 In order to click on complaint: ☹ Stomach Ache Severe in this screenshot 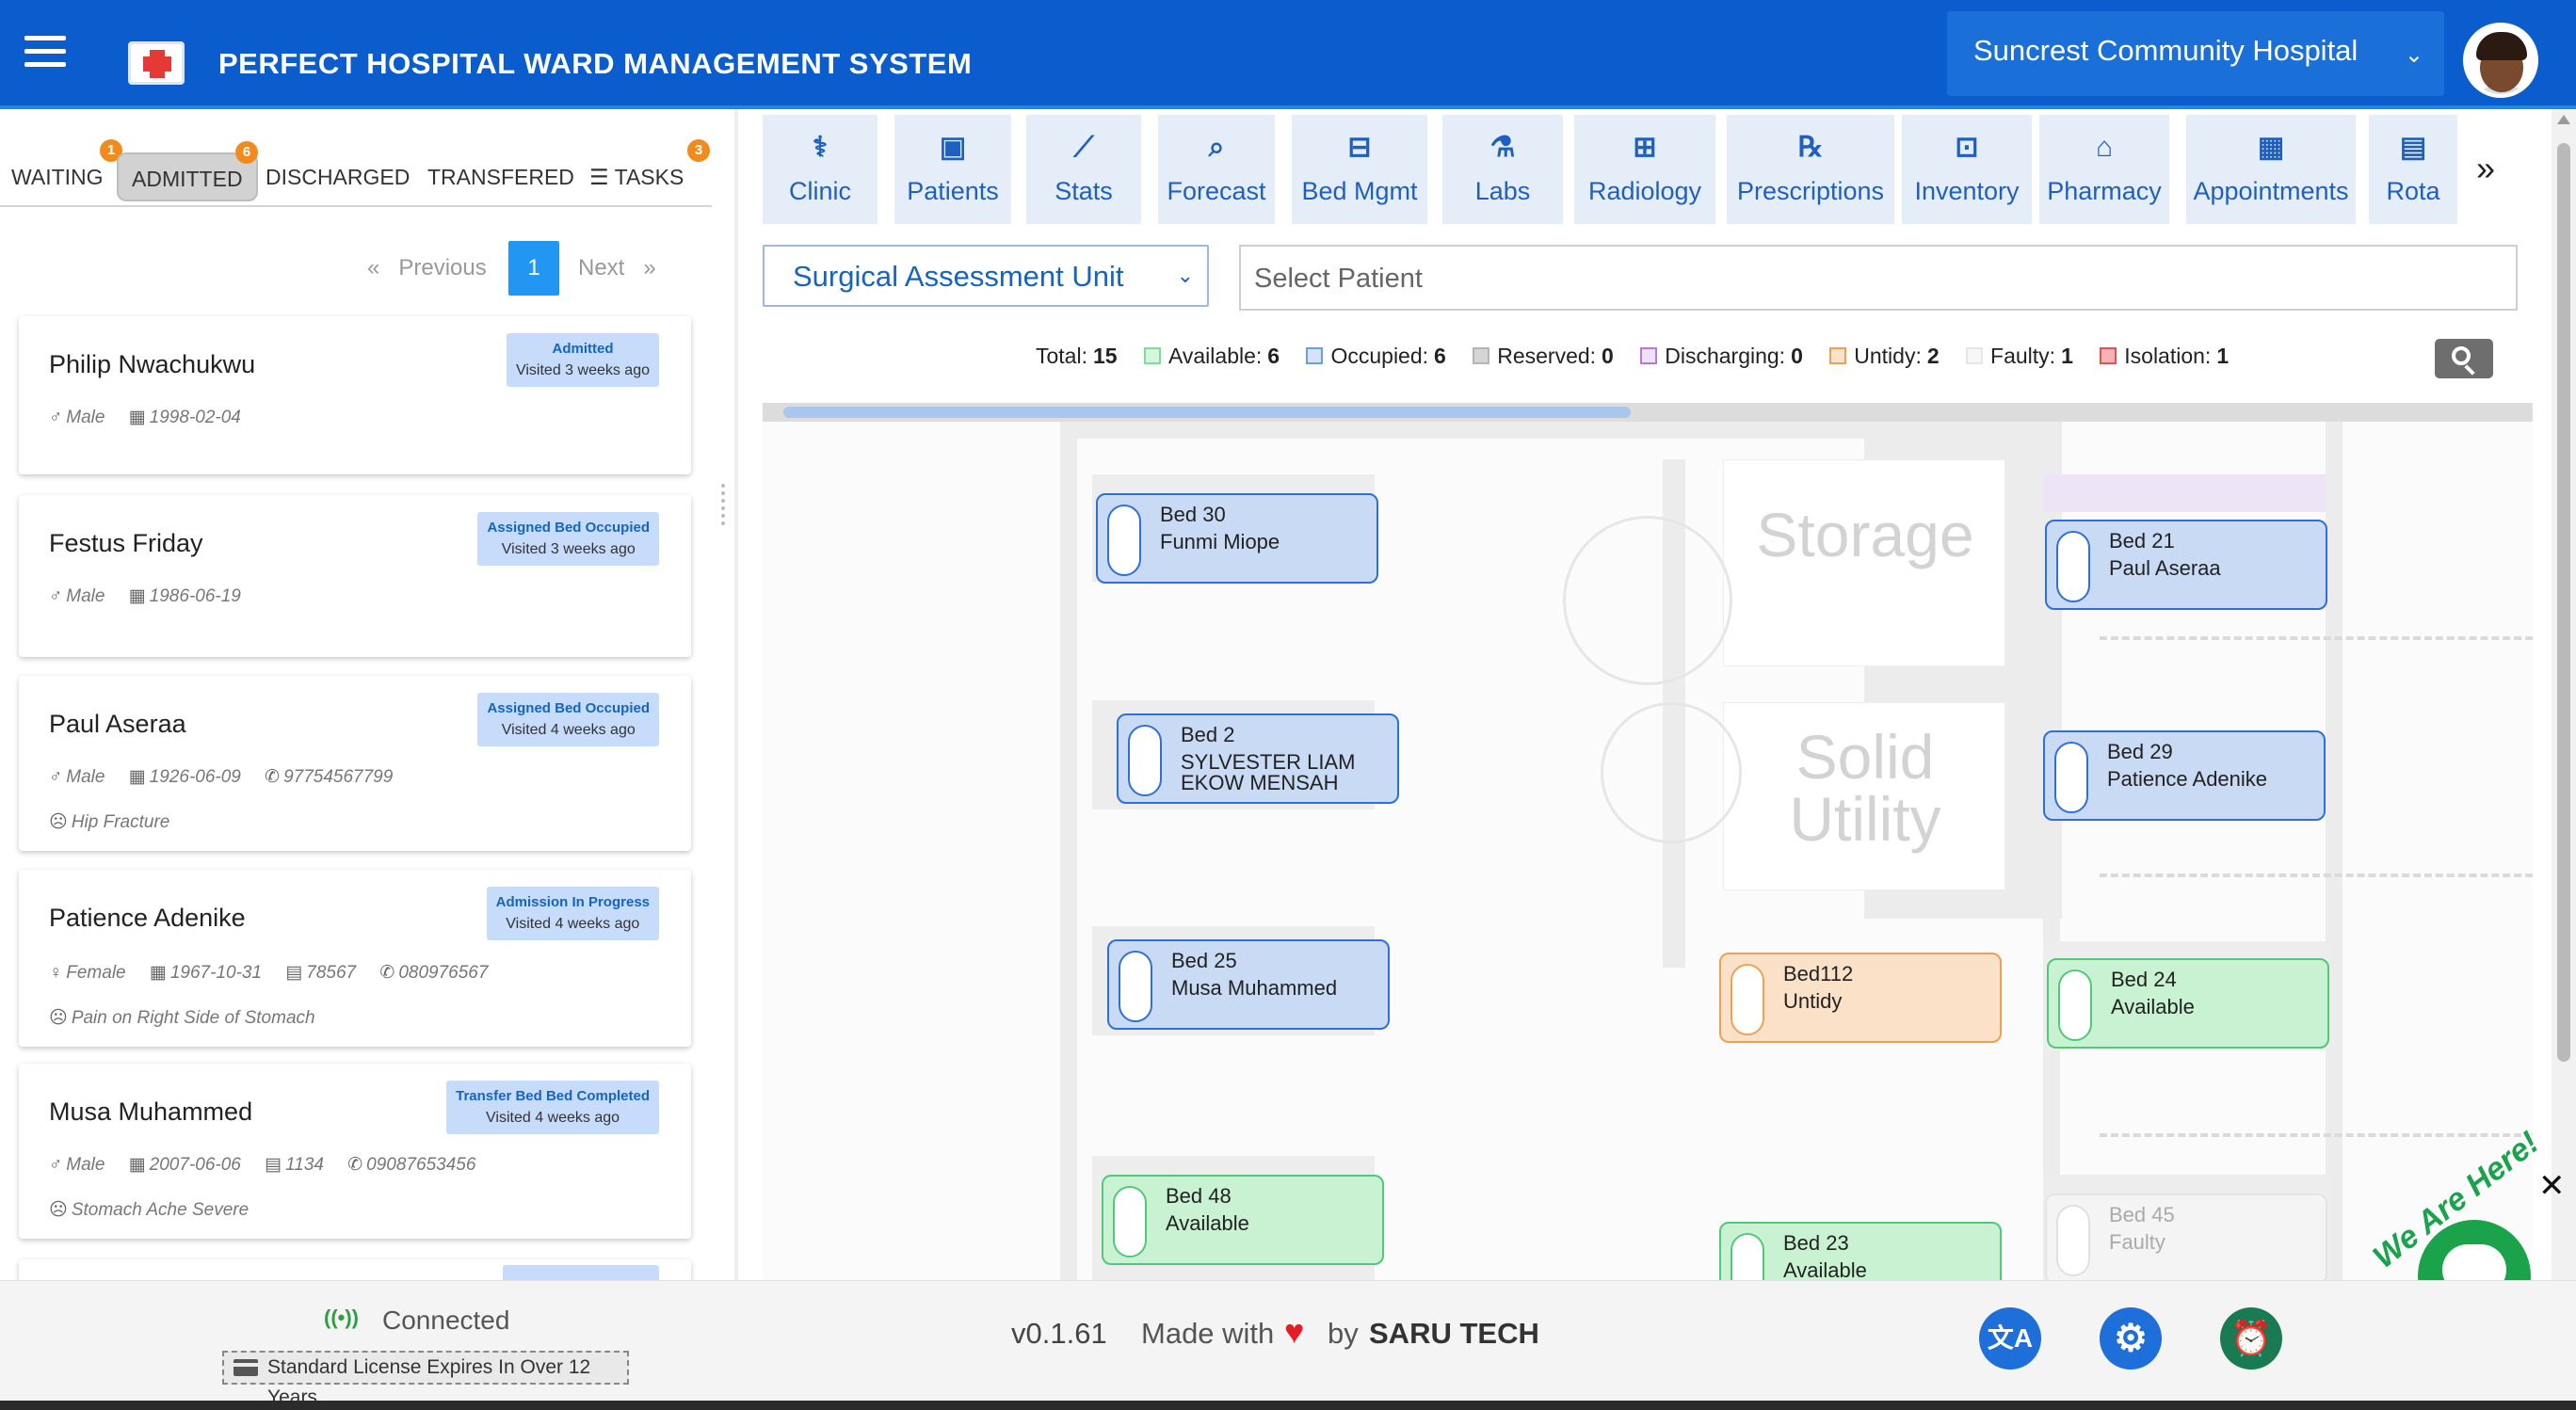, I will do `click(149, 1210)`.